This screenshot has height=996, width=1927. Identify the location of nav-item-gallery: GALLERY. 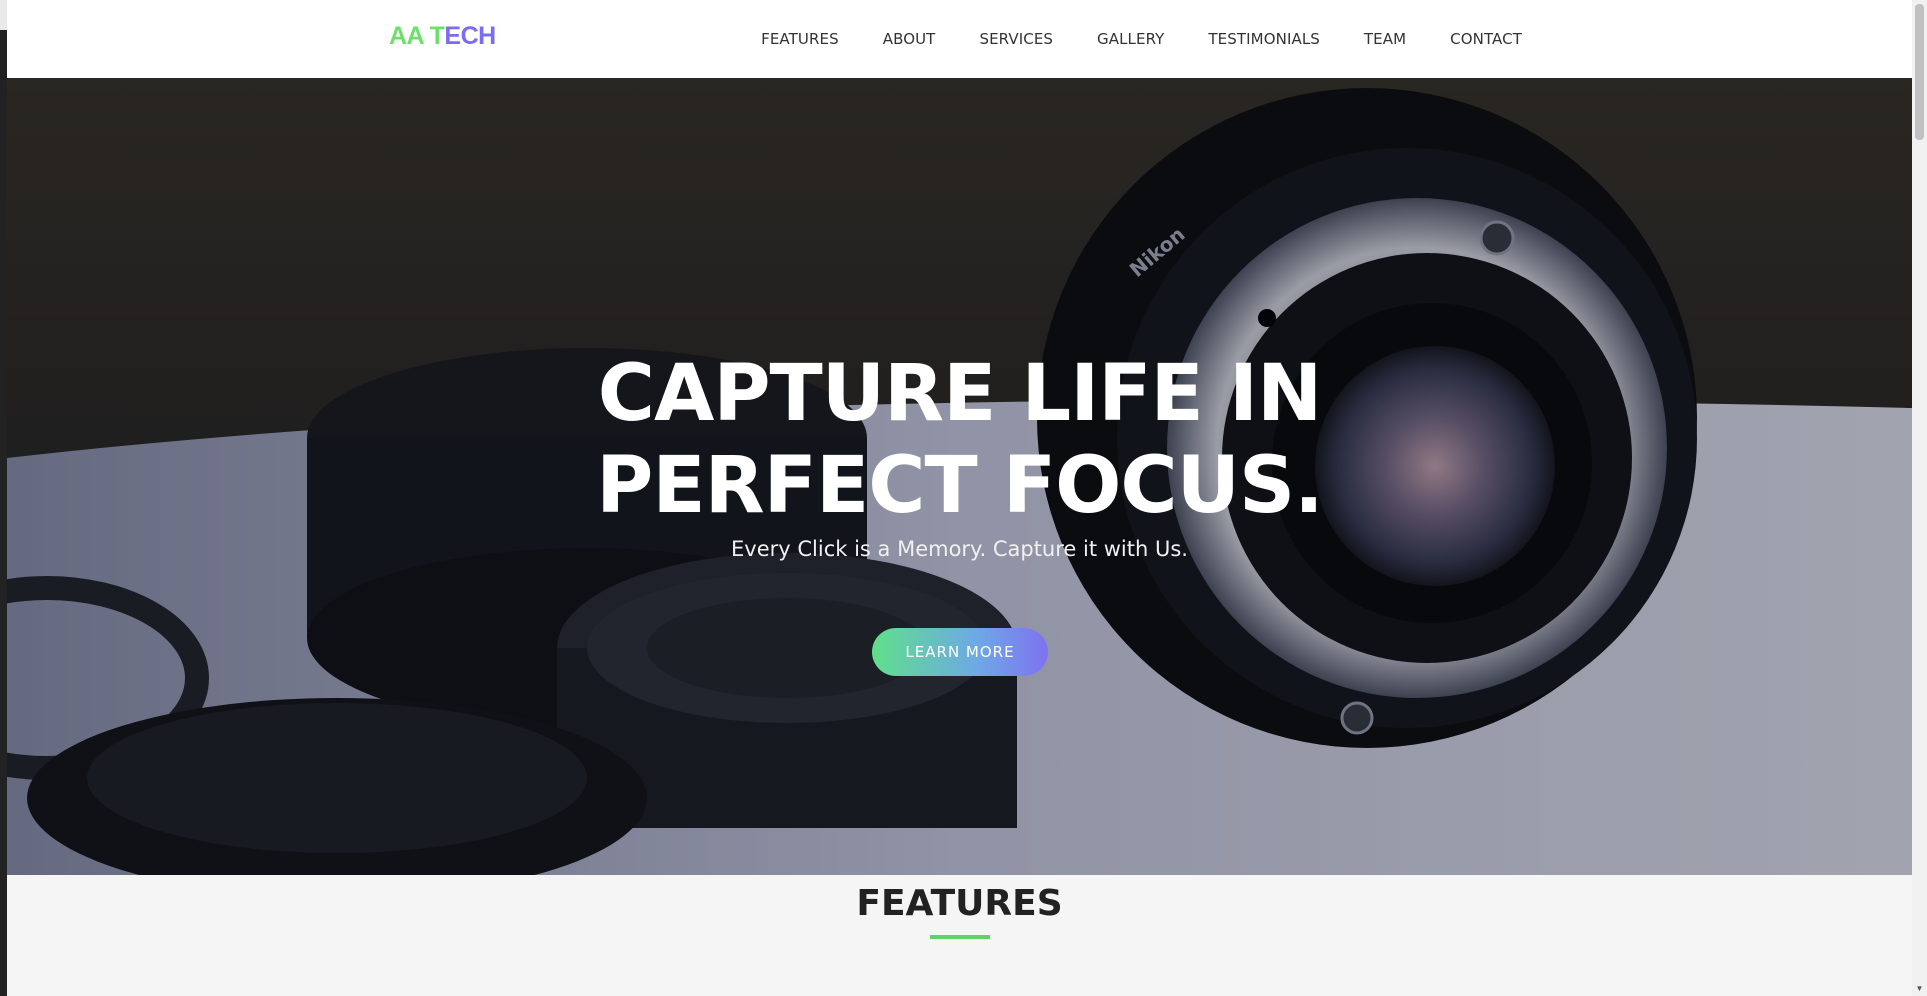
(1130, 39).